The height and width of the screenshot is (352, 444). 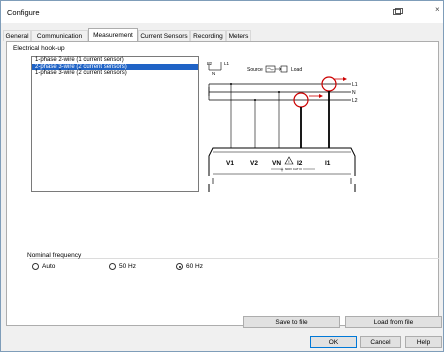 What do you see at coordinates (255, 70) in the screenshot?
I see `source-label: Source` at bounding box center [255, 70].